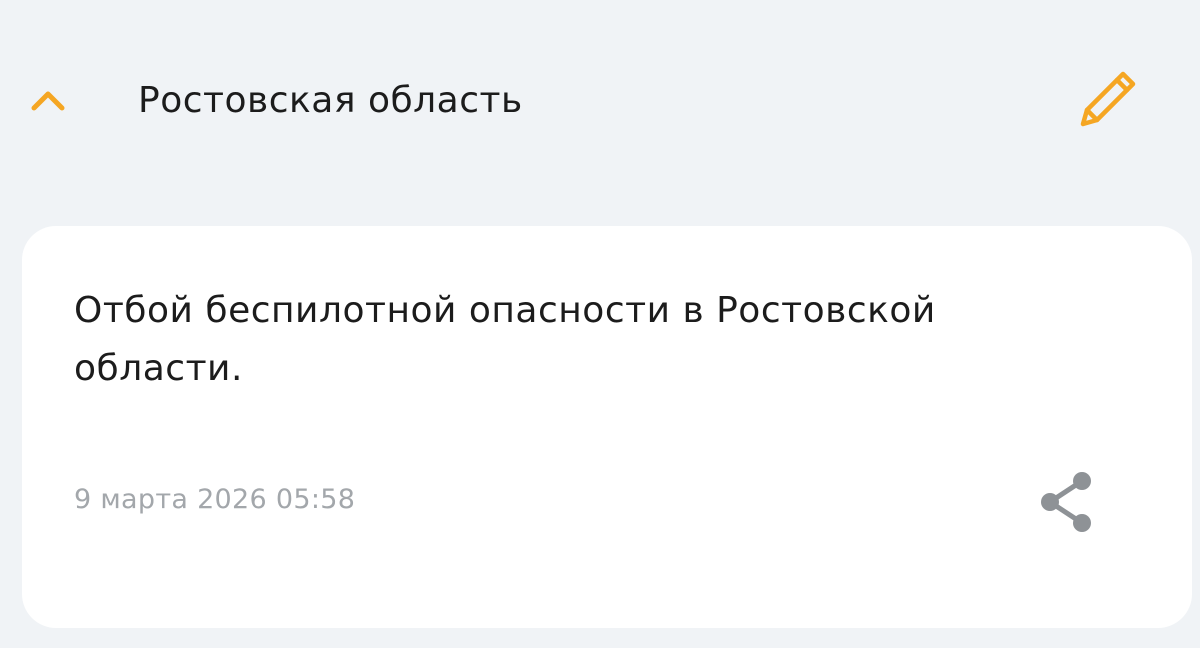 Image resolution: width=1200 pixels, height=648 pixels. I want to click on share-icon, so click(1066, 502).